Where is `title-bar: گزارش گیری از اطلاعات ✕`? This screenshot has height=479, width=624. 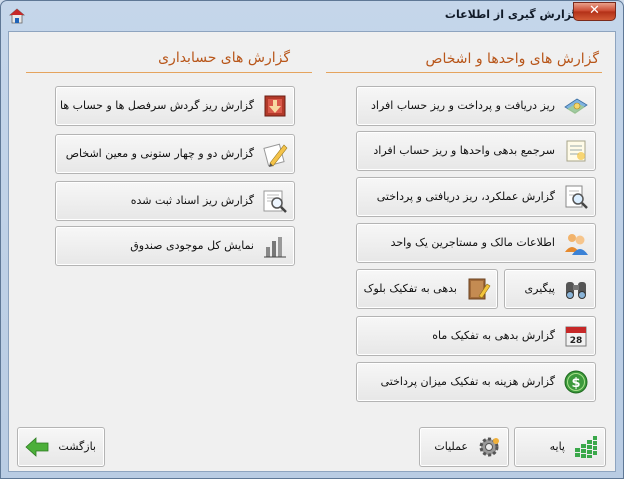
title-bar: گزارش گیری از اطلاعات ✕ is located at coordinates (312, 16).